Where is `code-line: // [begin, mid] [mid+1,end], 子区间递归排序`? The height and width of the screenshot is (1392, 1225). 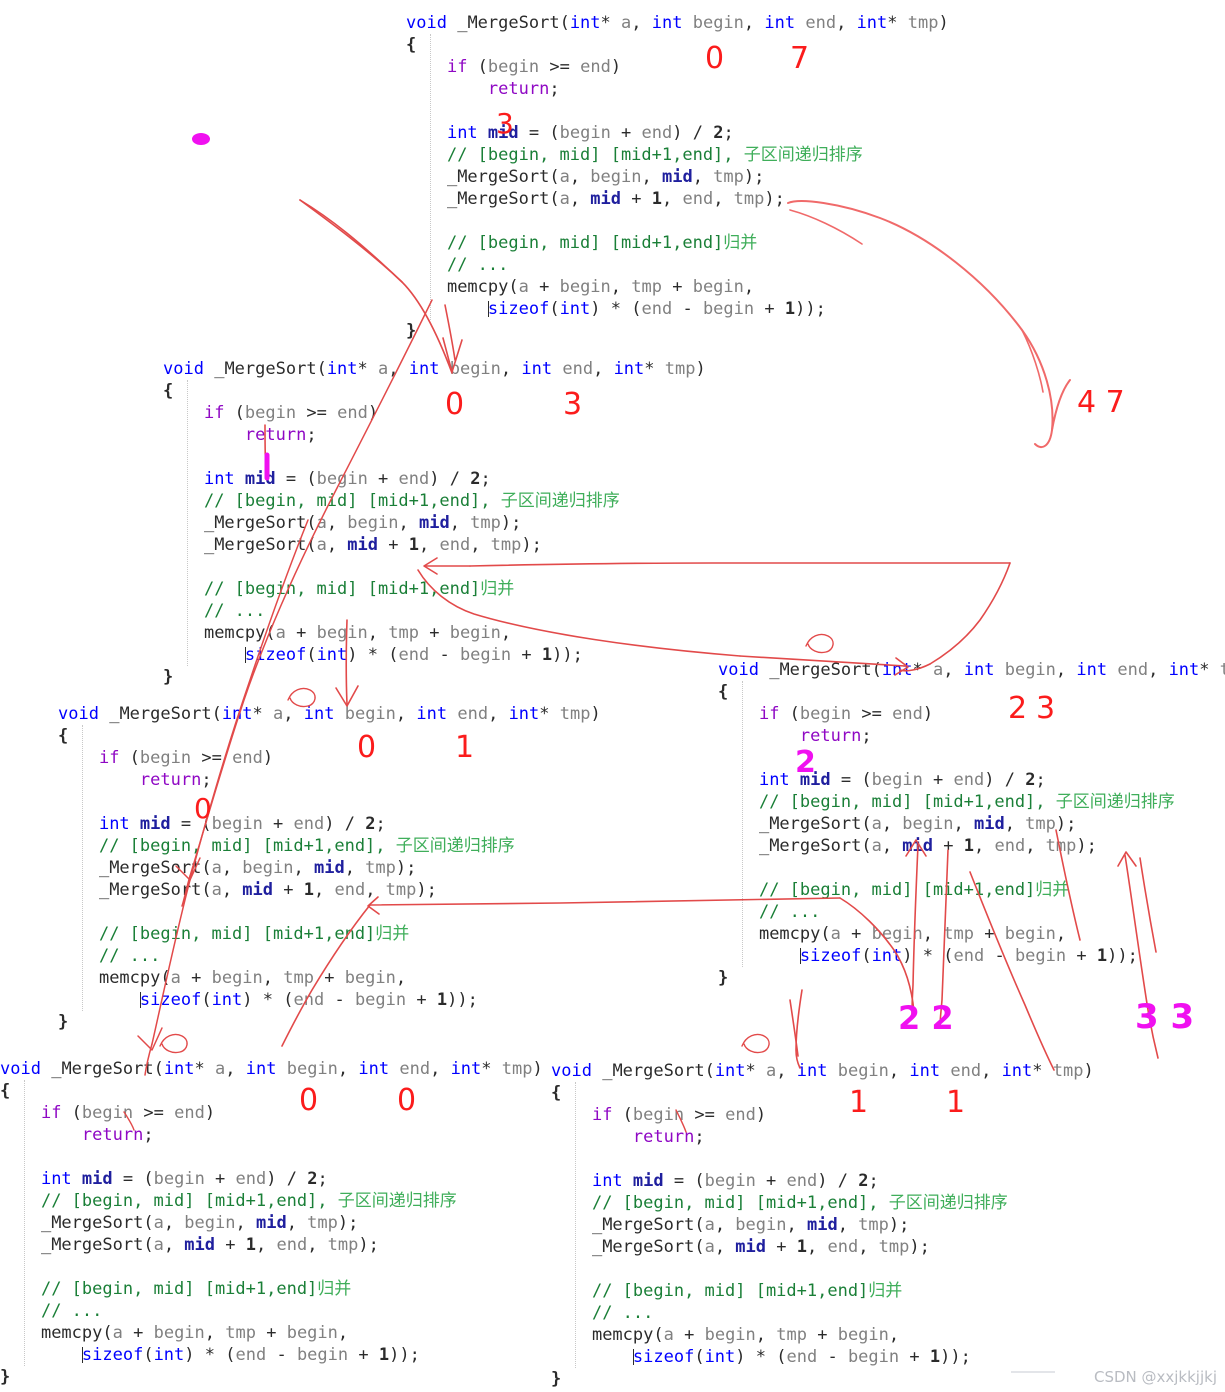 code-line: // [begin, mid] [mid+1,end], 子区间递归排序 is located at coordinates (677, 155).